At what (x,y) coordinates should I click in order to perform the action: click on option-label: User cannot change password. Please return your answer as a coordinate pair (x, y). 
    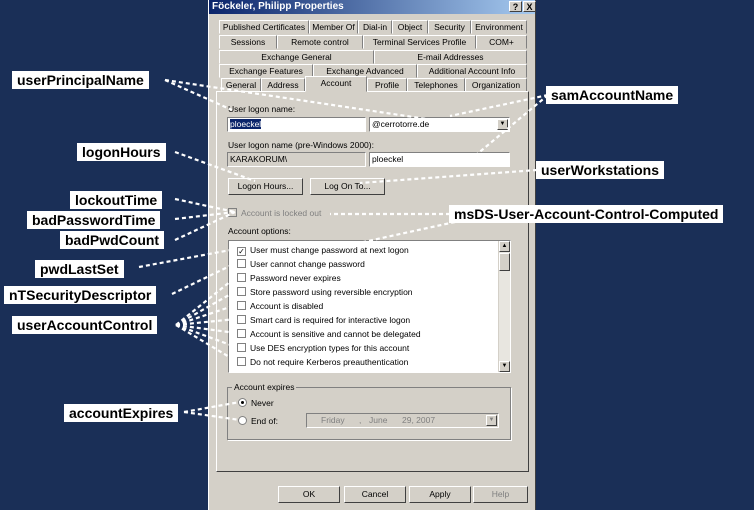
    Looking at the image, I should click on (307, 264).